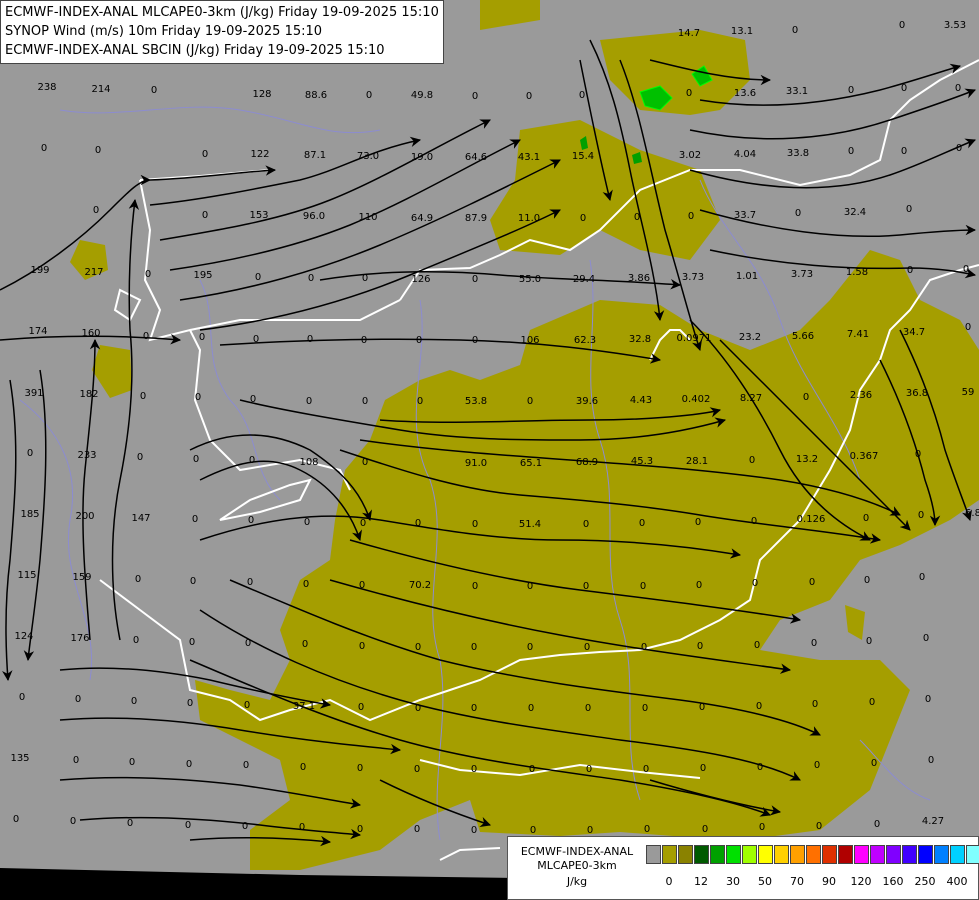 The height and width of the screenshot is (900, 979). Describe the element at coordinates (304, 706) in the screenshot. I see `cin-value-label: 37.1` at that location.